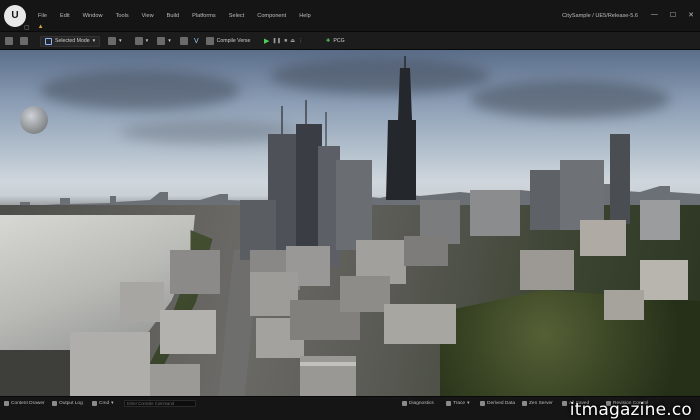  I want to click on derived-data-label: Derived Data, so click(501, 403).